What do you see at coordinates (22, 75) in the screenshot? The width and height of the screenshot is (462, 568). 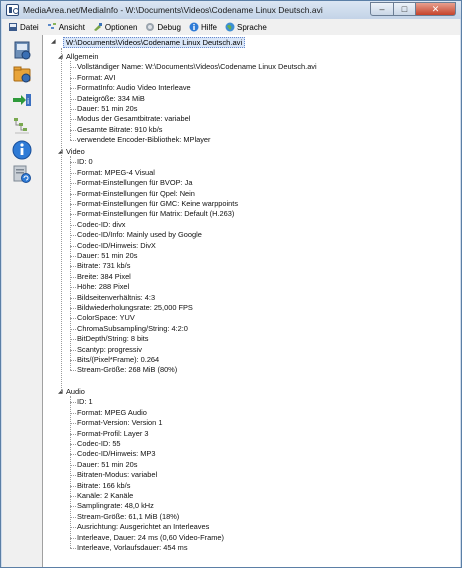 I see `open-folder-button` at bounding box center [22, 75].